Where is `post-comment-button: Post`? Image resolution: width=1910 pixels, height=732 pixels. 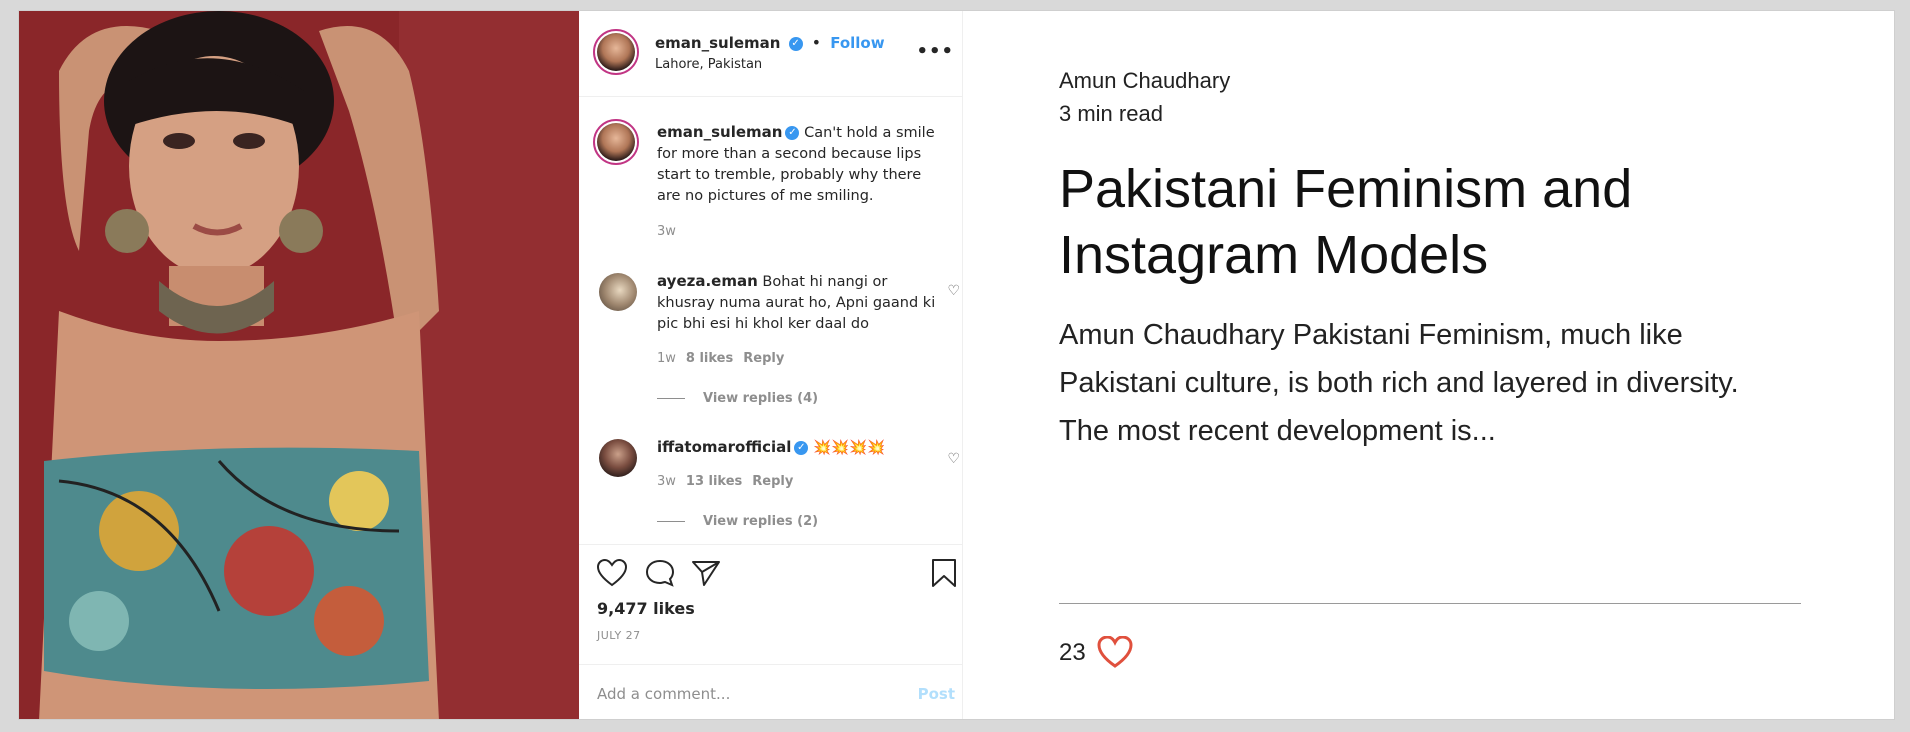
post-comment-button: Post is located at coordinates (936, 694).